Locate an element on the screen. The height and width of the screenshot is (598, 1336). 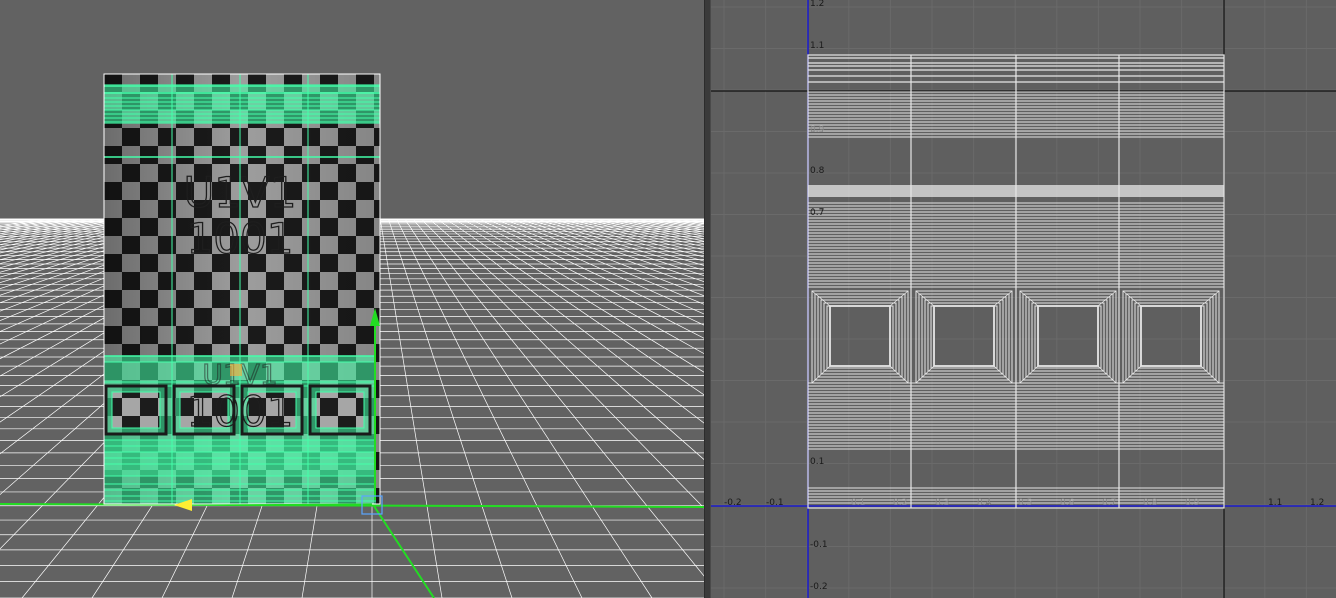
tick-v-0.8: 0.8 is located at coordinates (817, 171).